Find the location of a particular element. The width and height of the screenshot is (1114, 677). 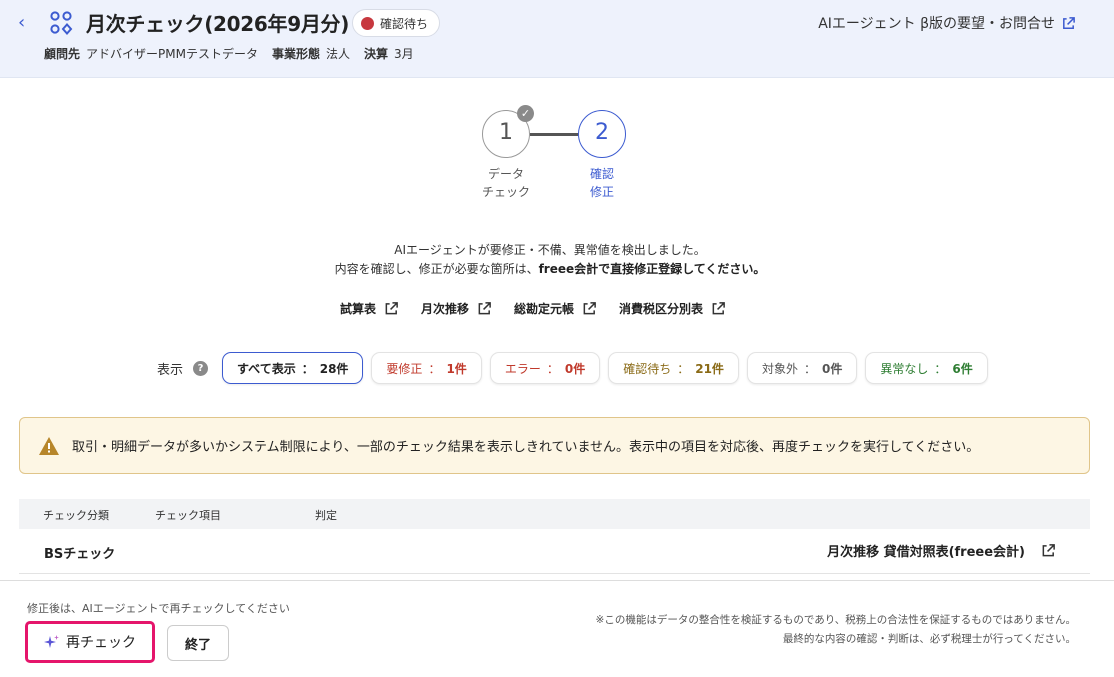

link-label: 試算表 is located at coordinates (358, 309).